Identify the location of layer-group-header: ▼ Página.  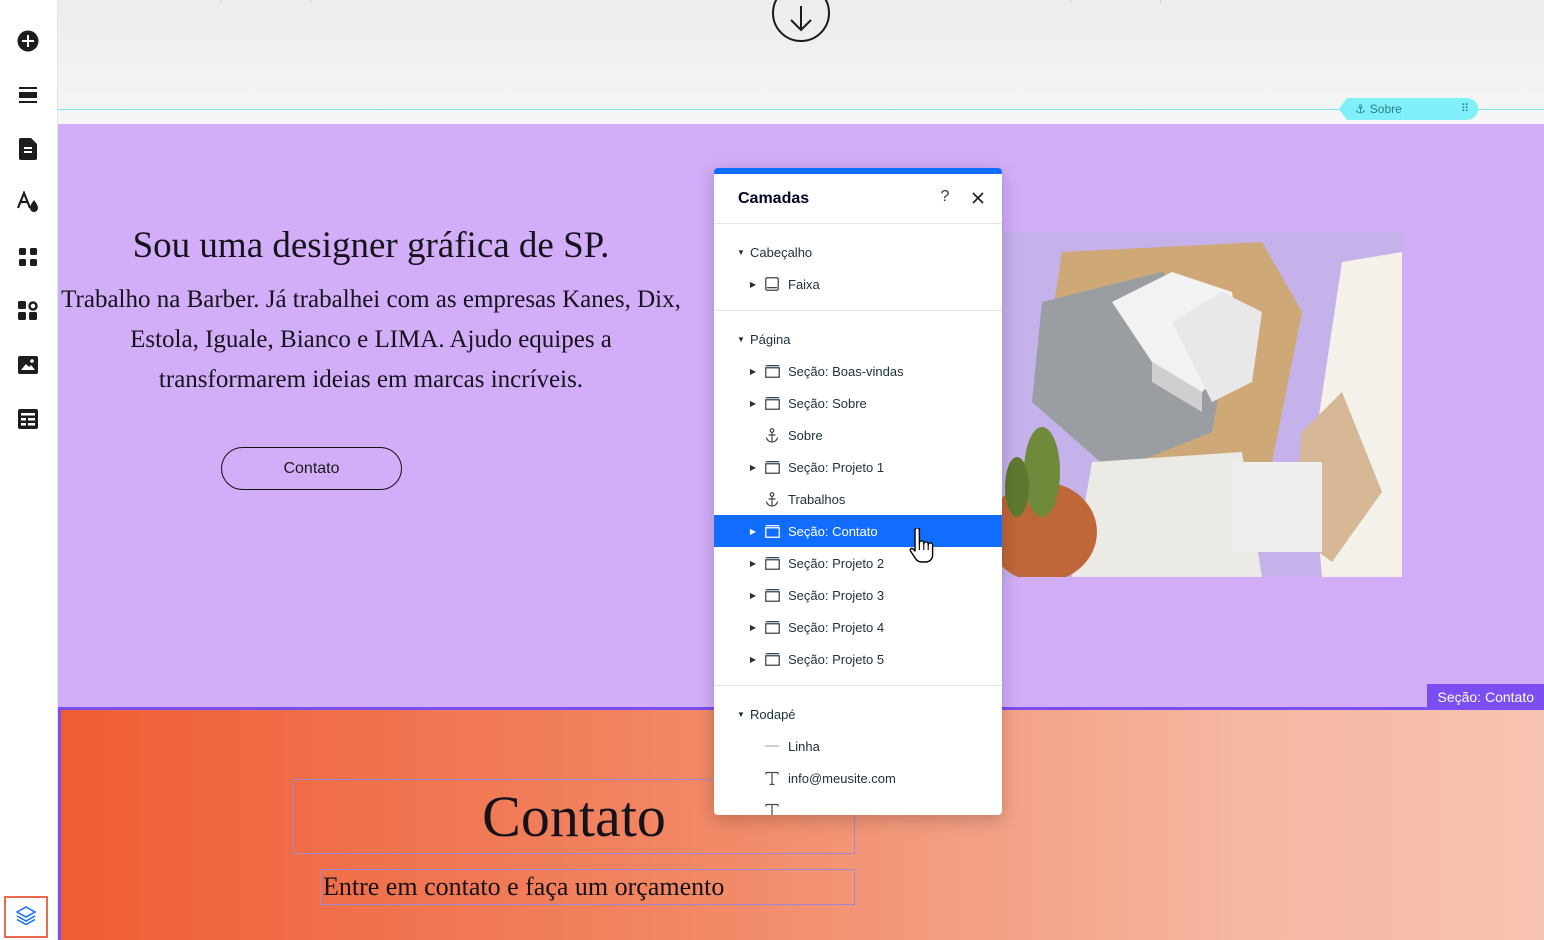
(858, 339).